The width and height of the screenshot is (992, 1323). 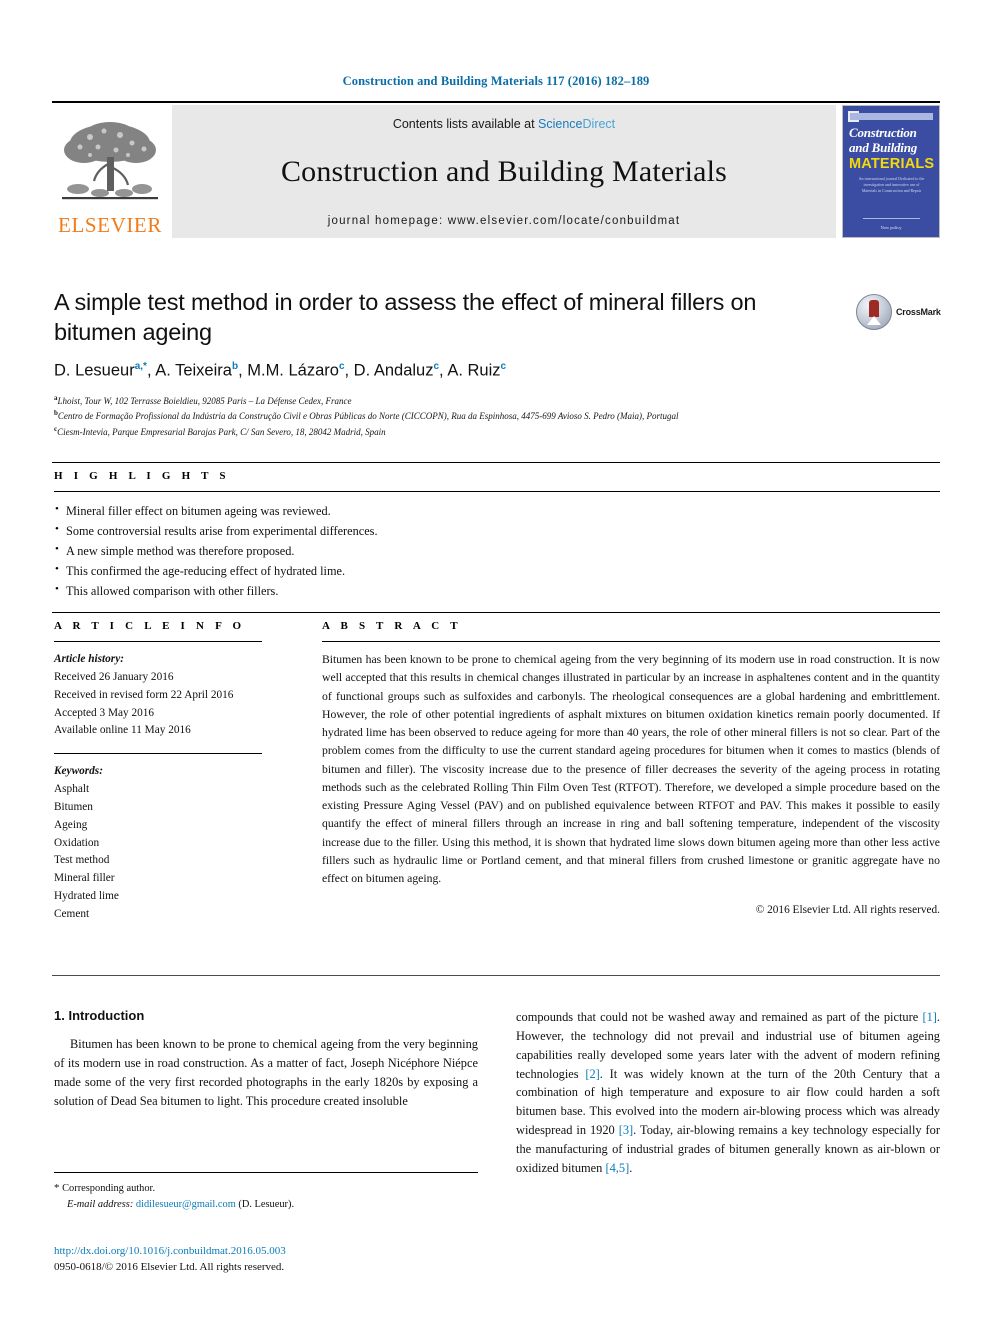 What do you see at coordinates (186, 1204) in the screenshot?
I see `email-link: didilesueur@gmail.com` at bounding box center [186, 1204].